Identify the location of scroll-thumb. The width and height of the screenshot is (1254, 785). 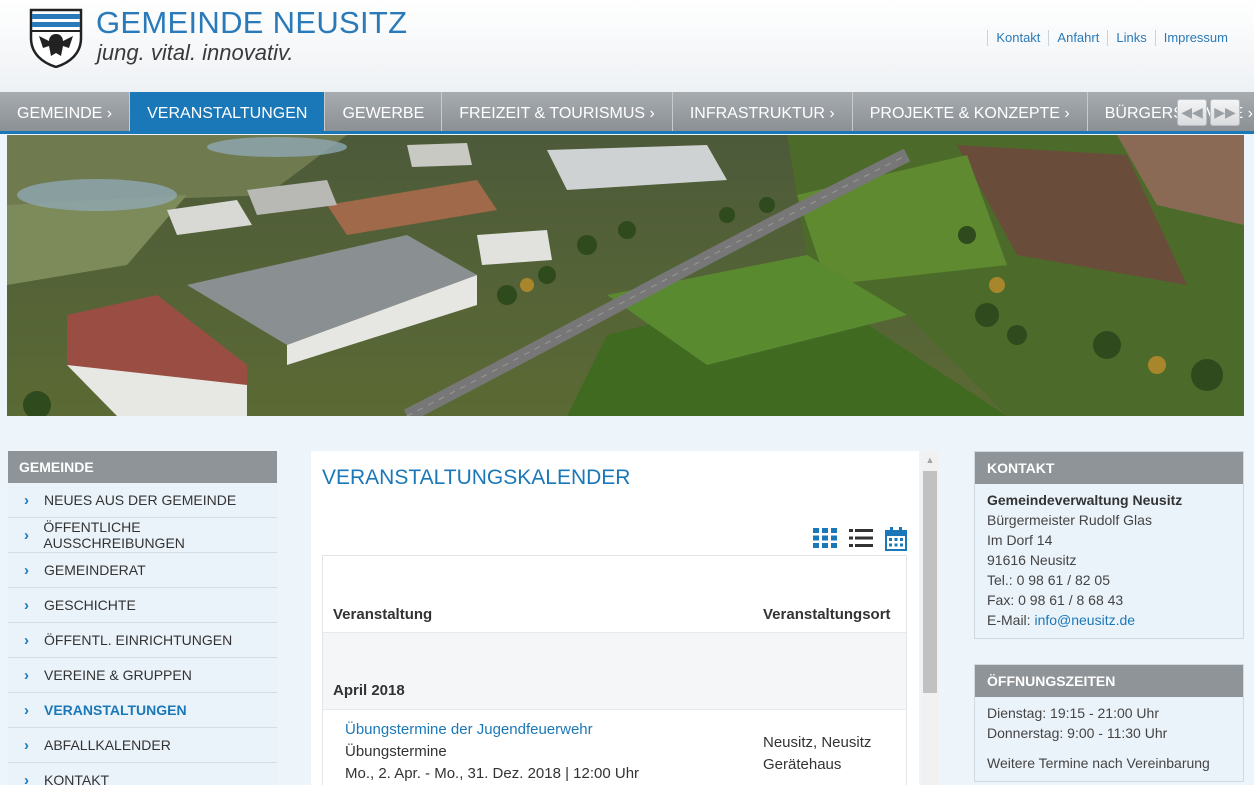
(930, 582).